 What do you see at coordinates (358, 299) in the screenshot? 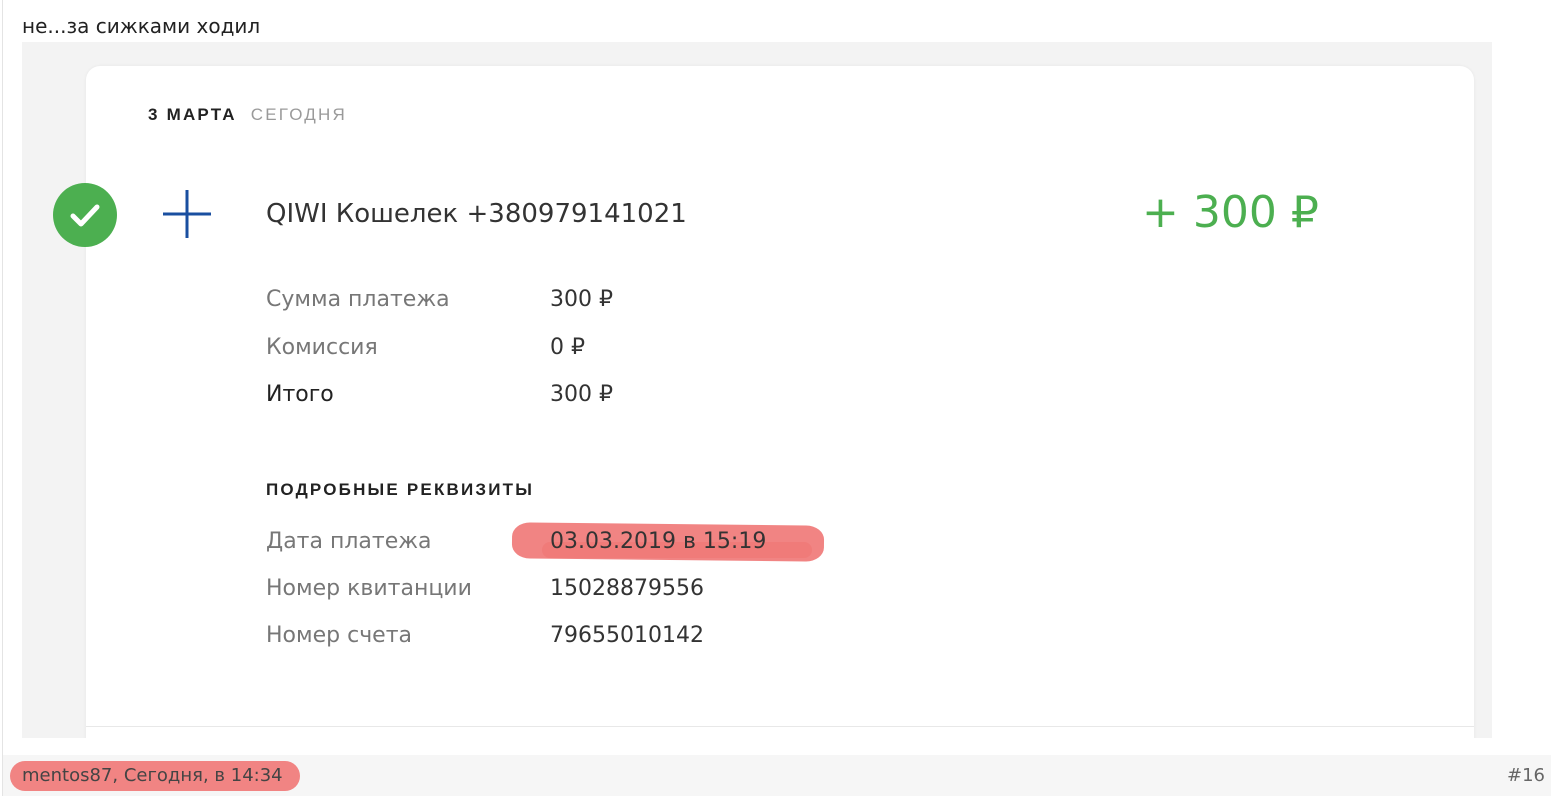
I see `summary-label-amount: Сумма платежа` at bounding box center [358, 299].